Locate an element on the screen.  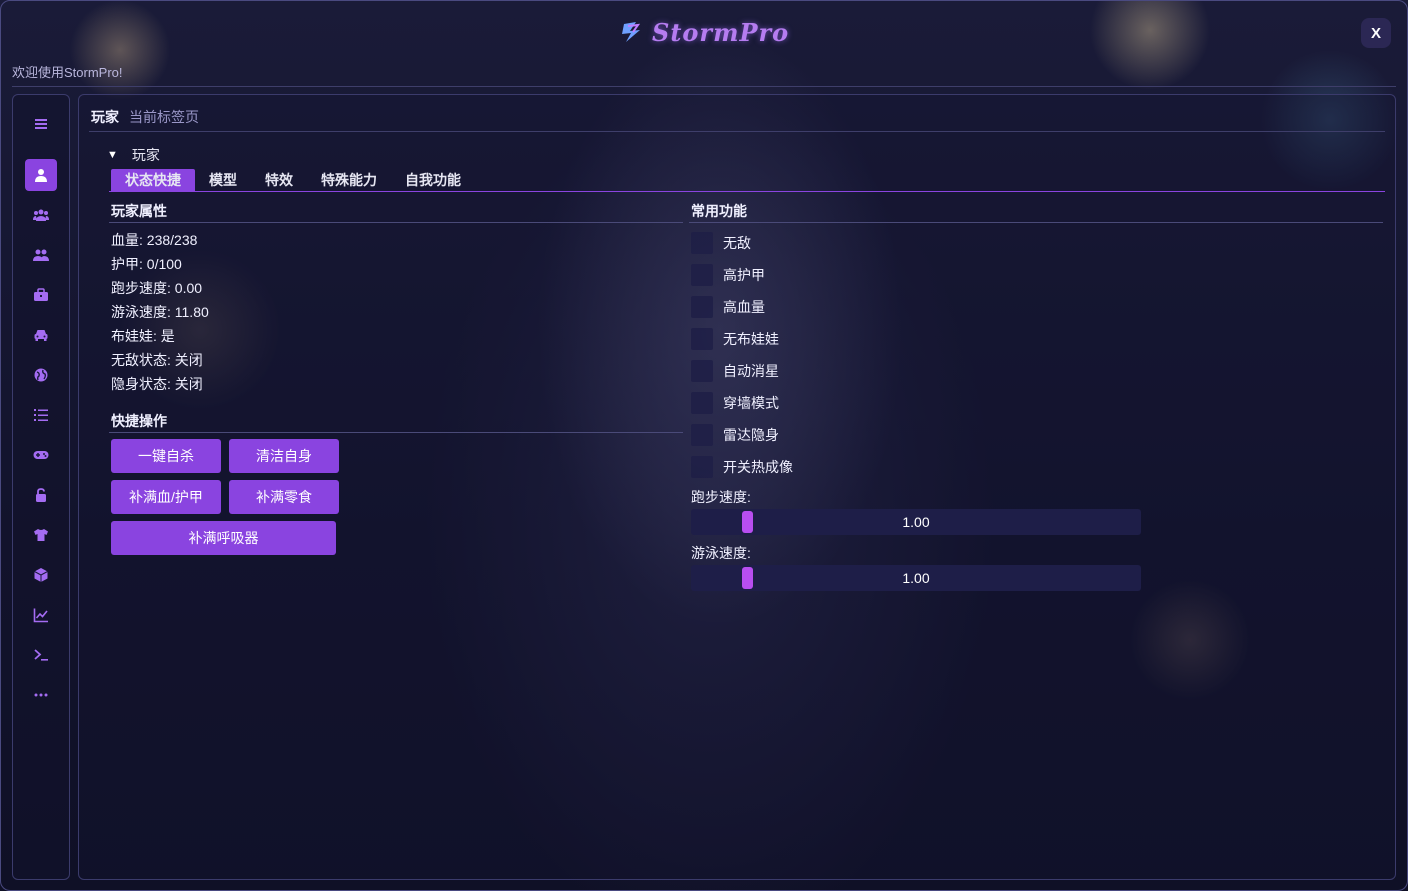
users-group-icon is located at coordinates (41, 215).